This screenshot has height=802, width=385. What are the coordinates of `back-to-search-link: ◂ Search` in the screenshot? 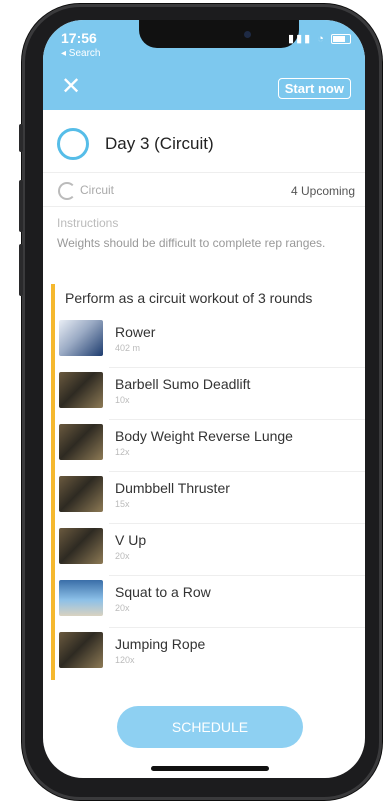 It's located at (80, 53).